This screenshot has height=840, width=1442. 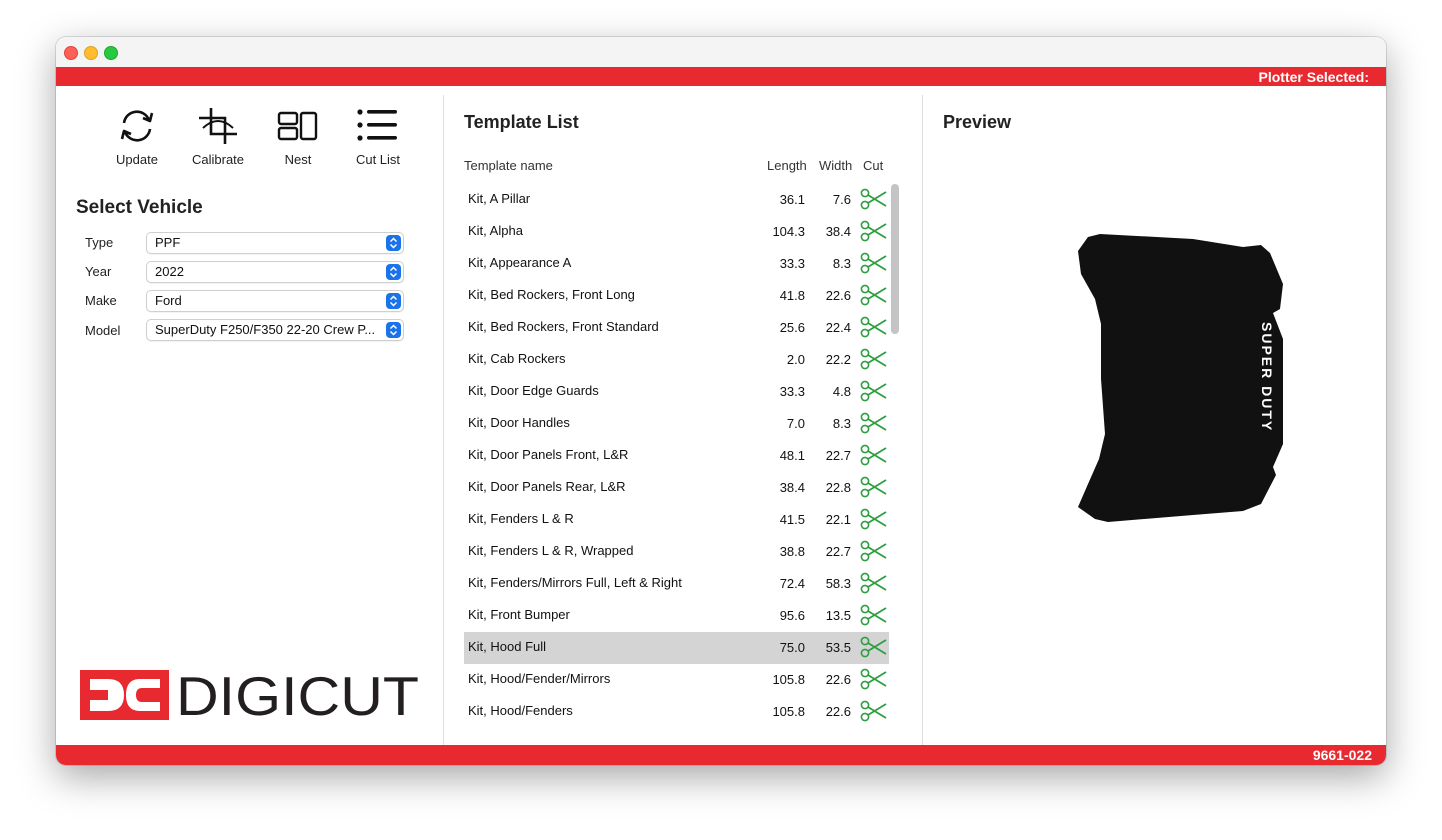 What do you see at coordinates (835, 165) in the screenshot?
I see `column-header-width: Width` at bounding box center [835, 165].